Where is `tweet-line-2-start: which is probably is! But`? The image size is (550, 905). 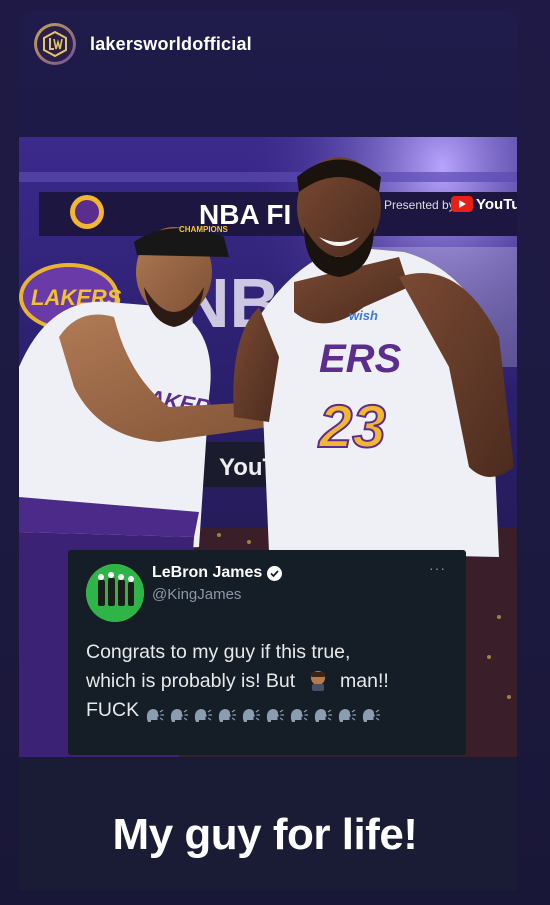 tweet-line-2-start: which is probably is! But is located at coordinates (191, 681).